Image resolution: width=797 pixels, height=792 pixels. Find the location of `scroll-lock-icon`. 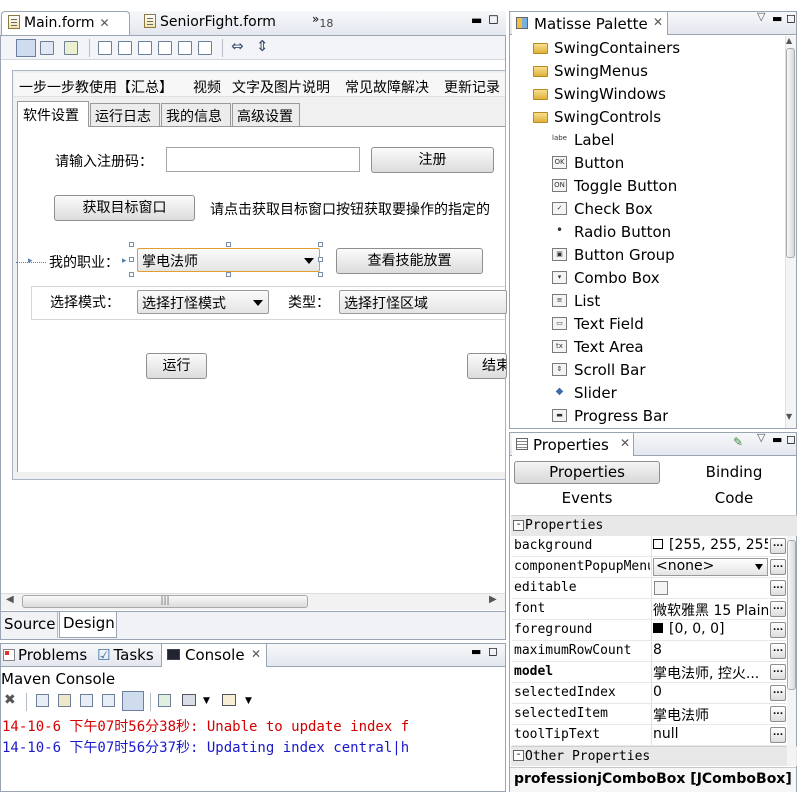

scroll-lock-icon is located at coordinates (64, 700).